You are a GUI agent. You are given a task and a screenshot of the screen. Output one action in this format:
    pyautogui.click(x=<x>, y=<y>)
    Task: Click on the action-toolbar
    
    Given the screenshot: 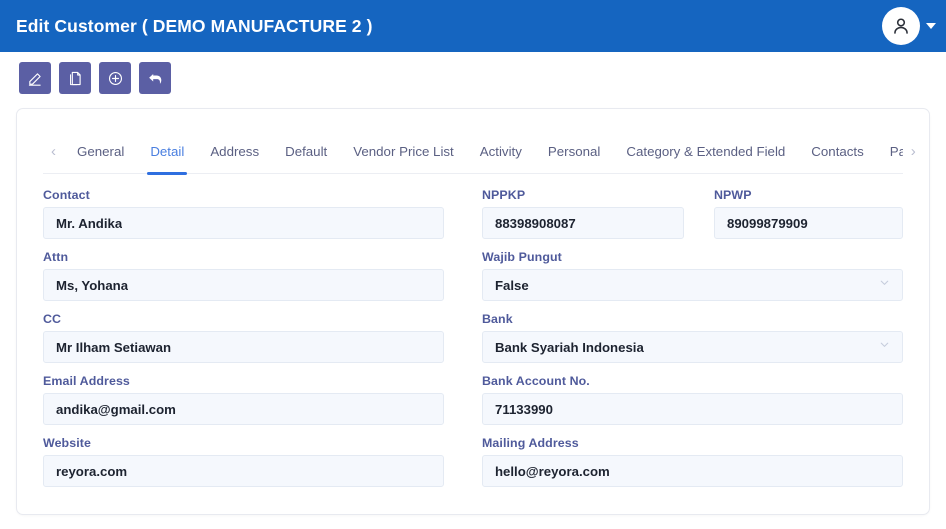 What is the action you would take?
    pyautogui.click(x=473, y=78)
    